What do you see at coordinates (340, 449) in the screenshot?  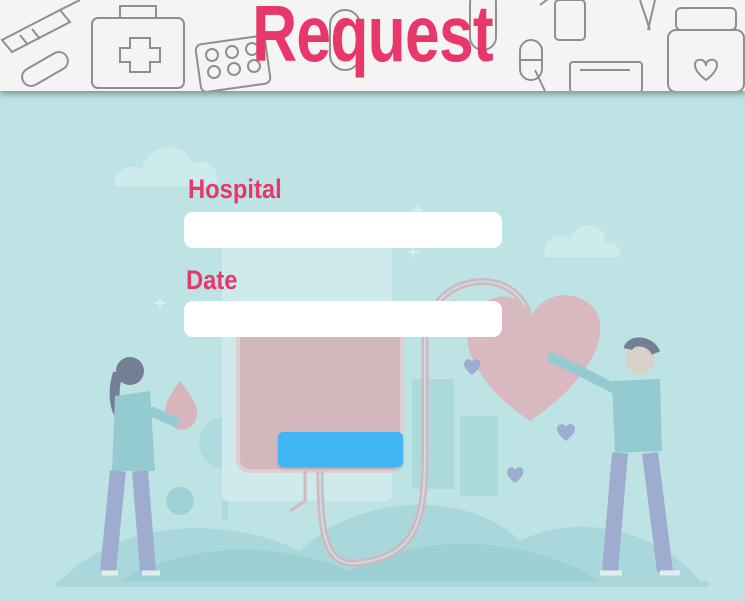 I see `request-submit-button` at bounding box center [340, 449].